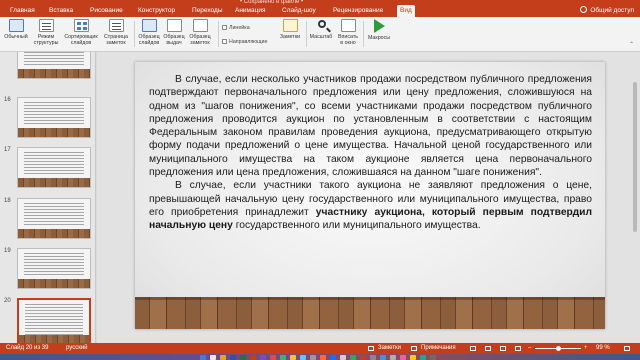 This screenshot has width=640, height=360. What do you see at coordinates (358, 11) in the screenshot?
I see `tab-review: Рецензирование` at bounding box center [358, 11].